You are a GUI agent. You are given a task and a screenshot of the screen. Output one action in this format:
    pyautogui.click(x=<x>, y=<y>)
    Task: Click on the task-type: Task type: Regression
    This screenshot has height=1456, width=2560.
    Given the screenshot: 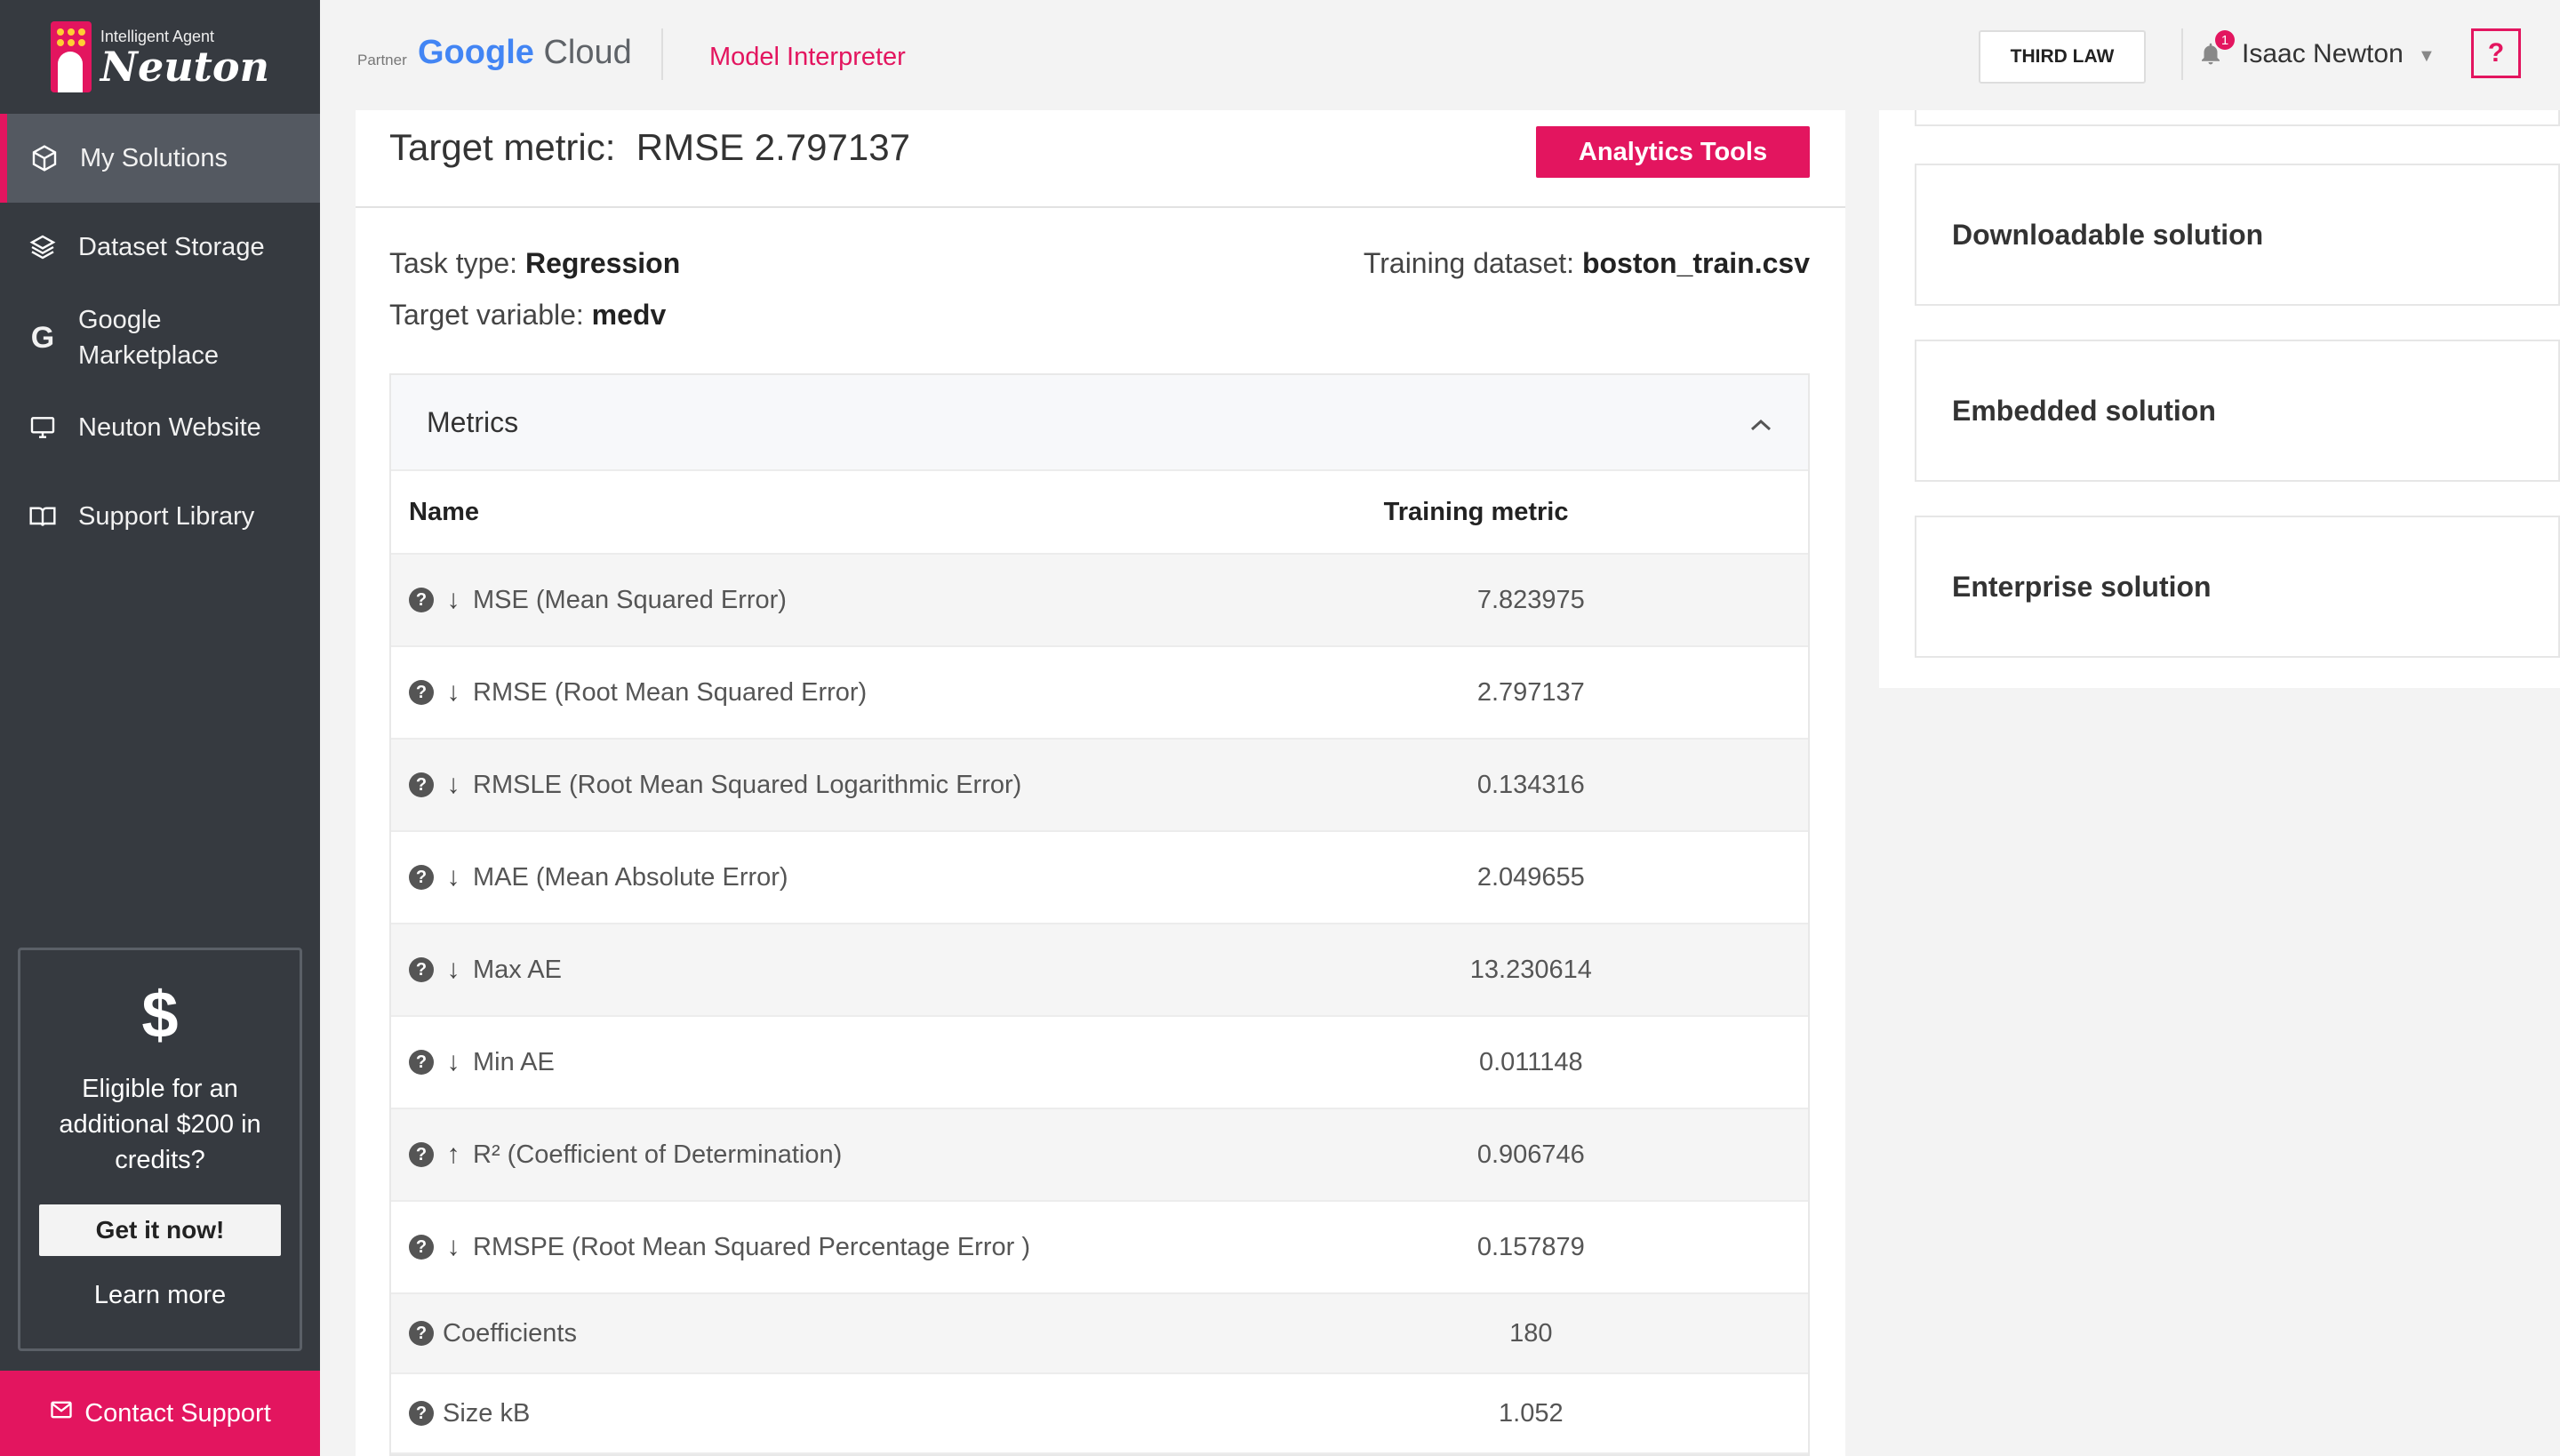 What is the action you would take?
    pyautogui.click(x=534, y=263)
    